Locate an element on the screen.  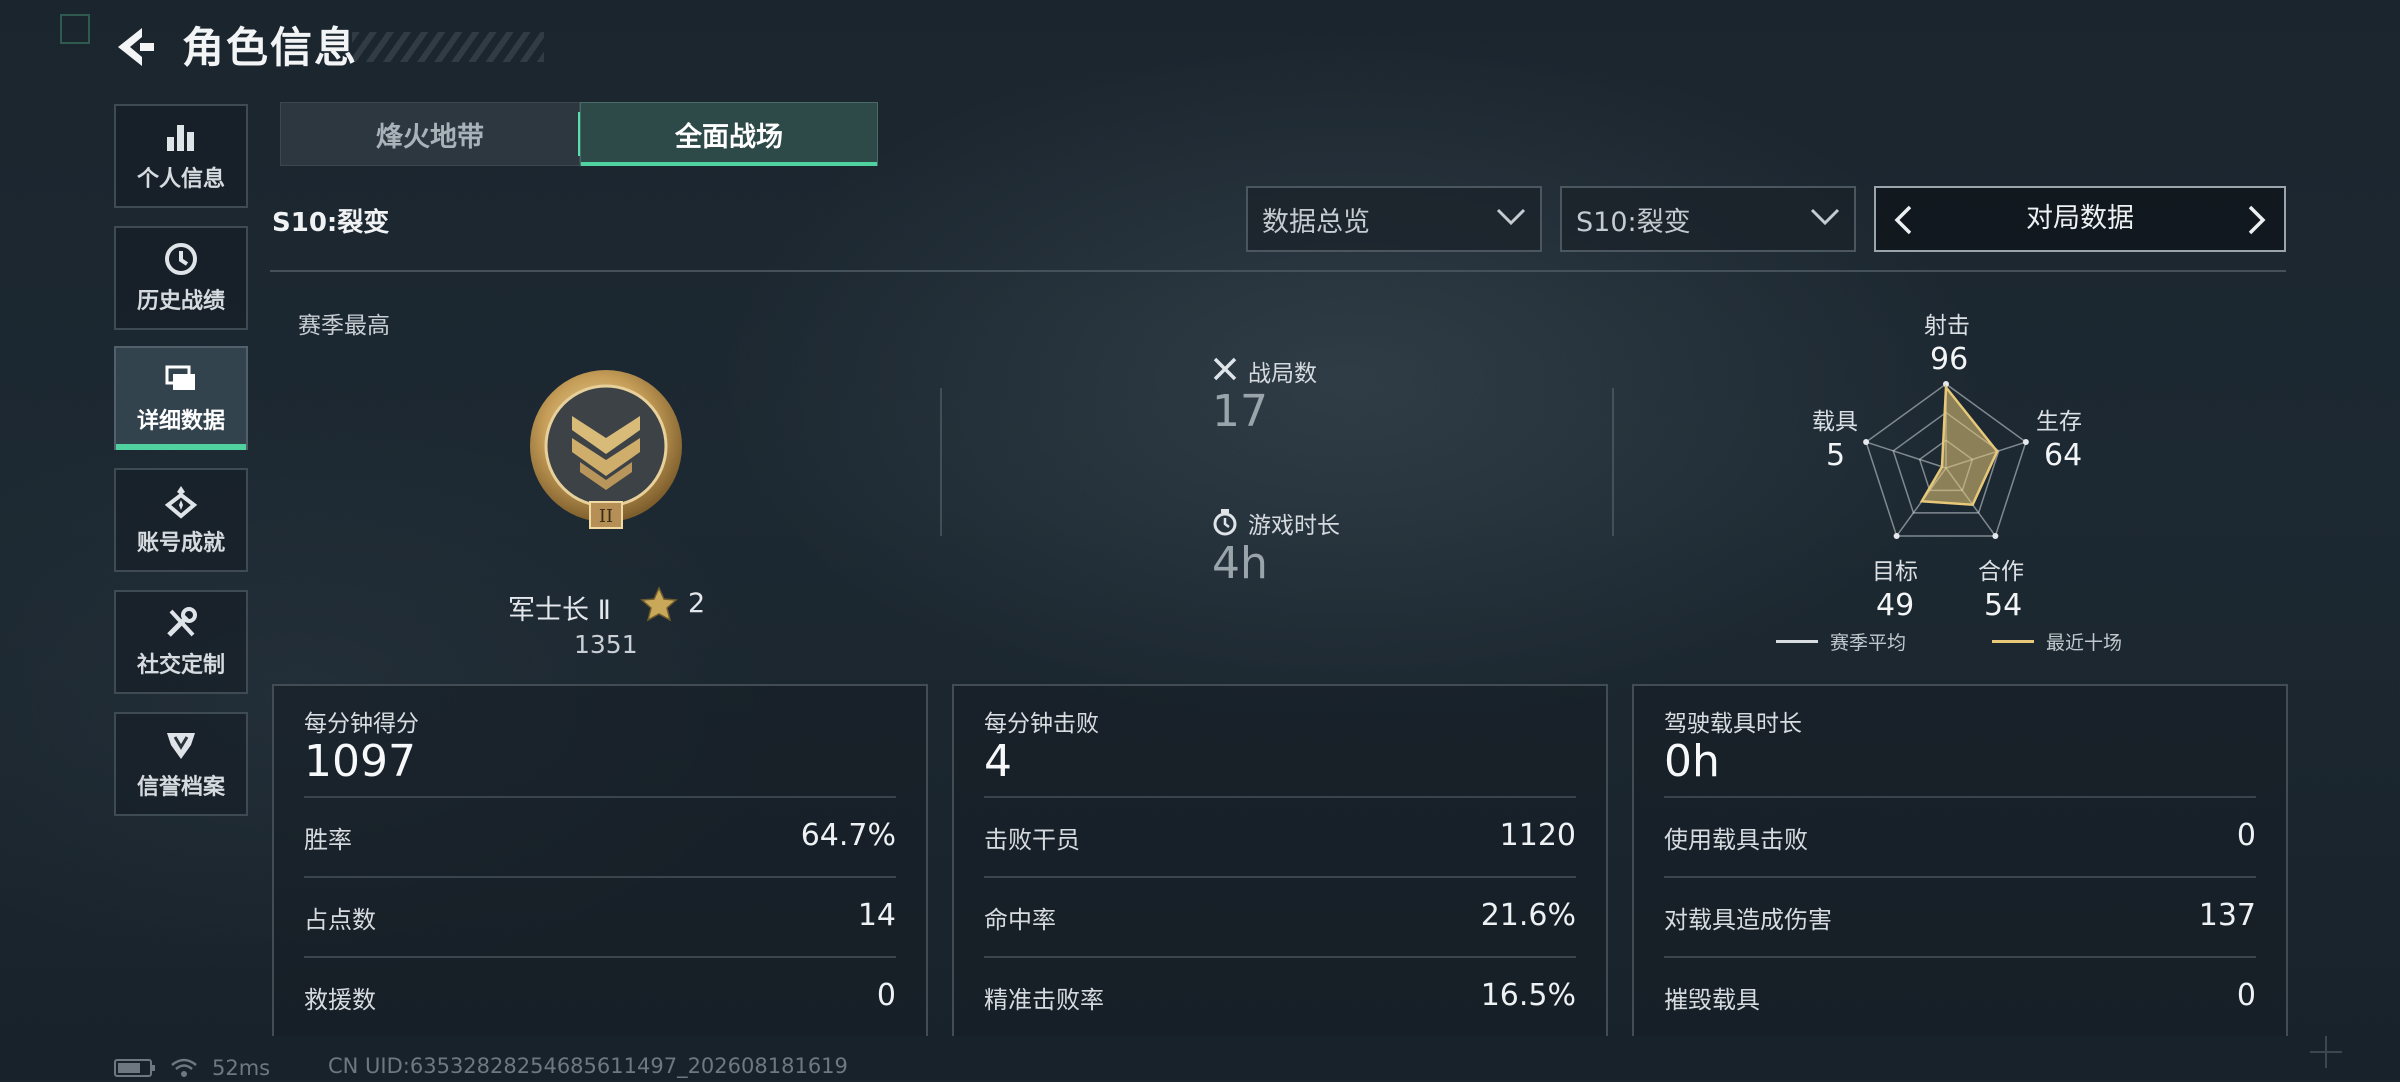
panel-head-label: 每分钟得分 is located at coordinates (361, 724).